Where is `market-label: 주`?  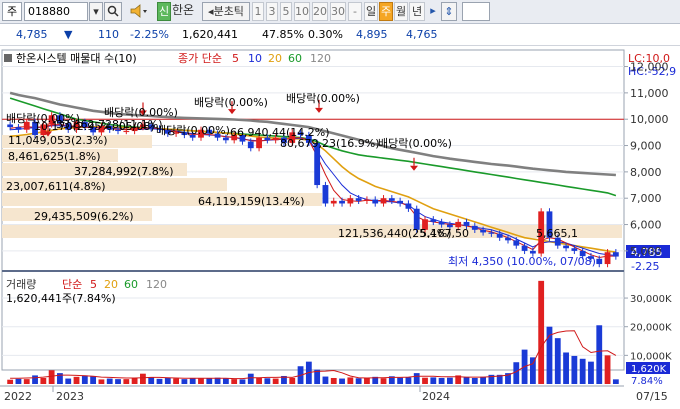 market-label: 주 is located at coordinates (12, 11).